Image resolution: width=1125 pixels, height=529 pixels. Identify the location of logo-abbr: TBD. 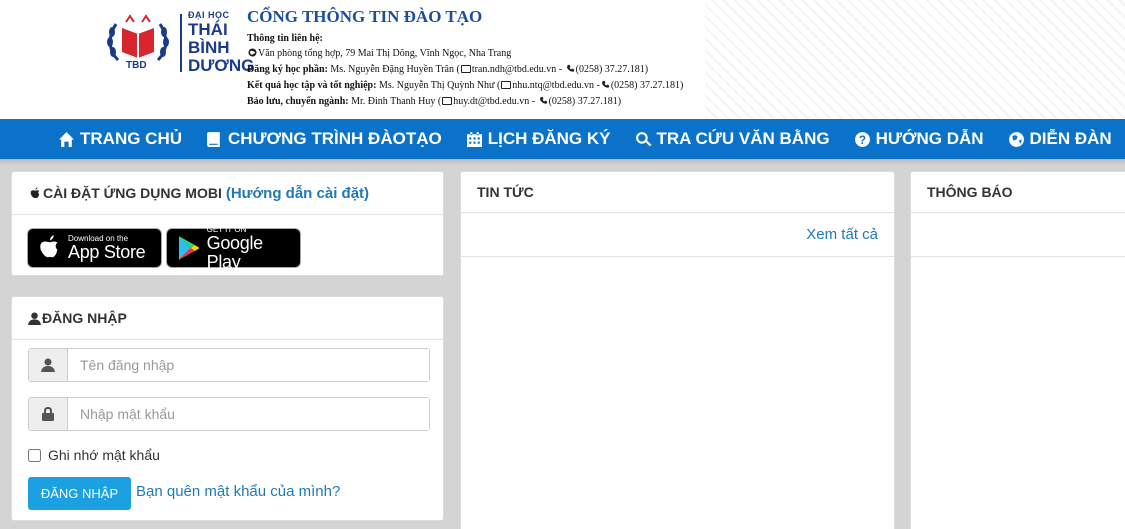
(136, 65).